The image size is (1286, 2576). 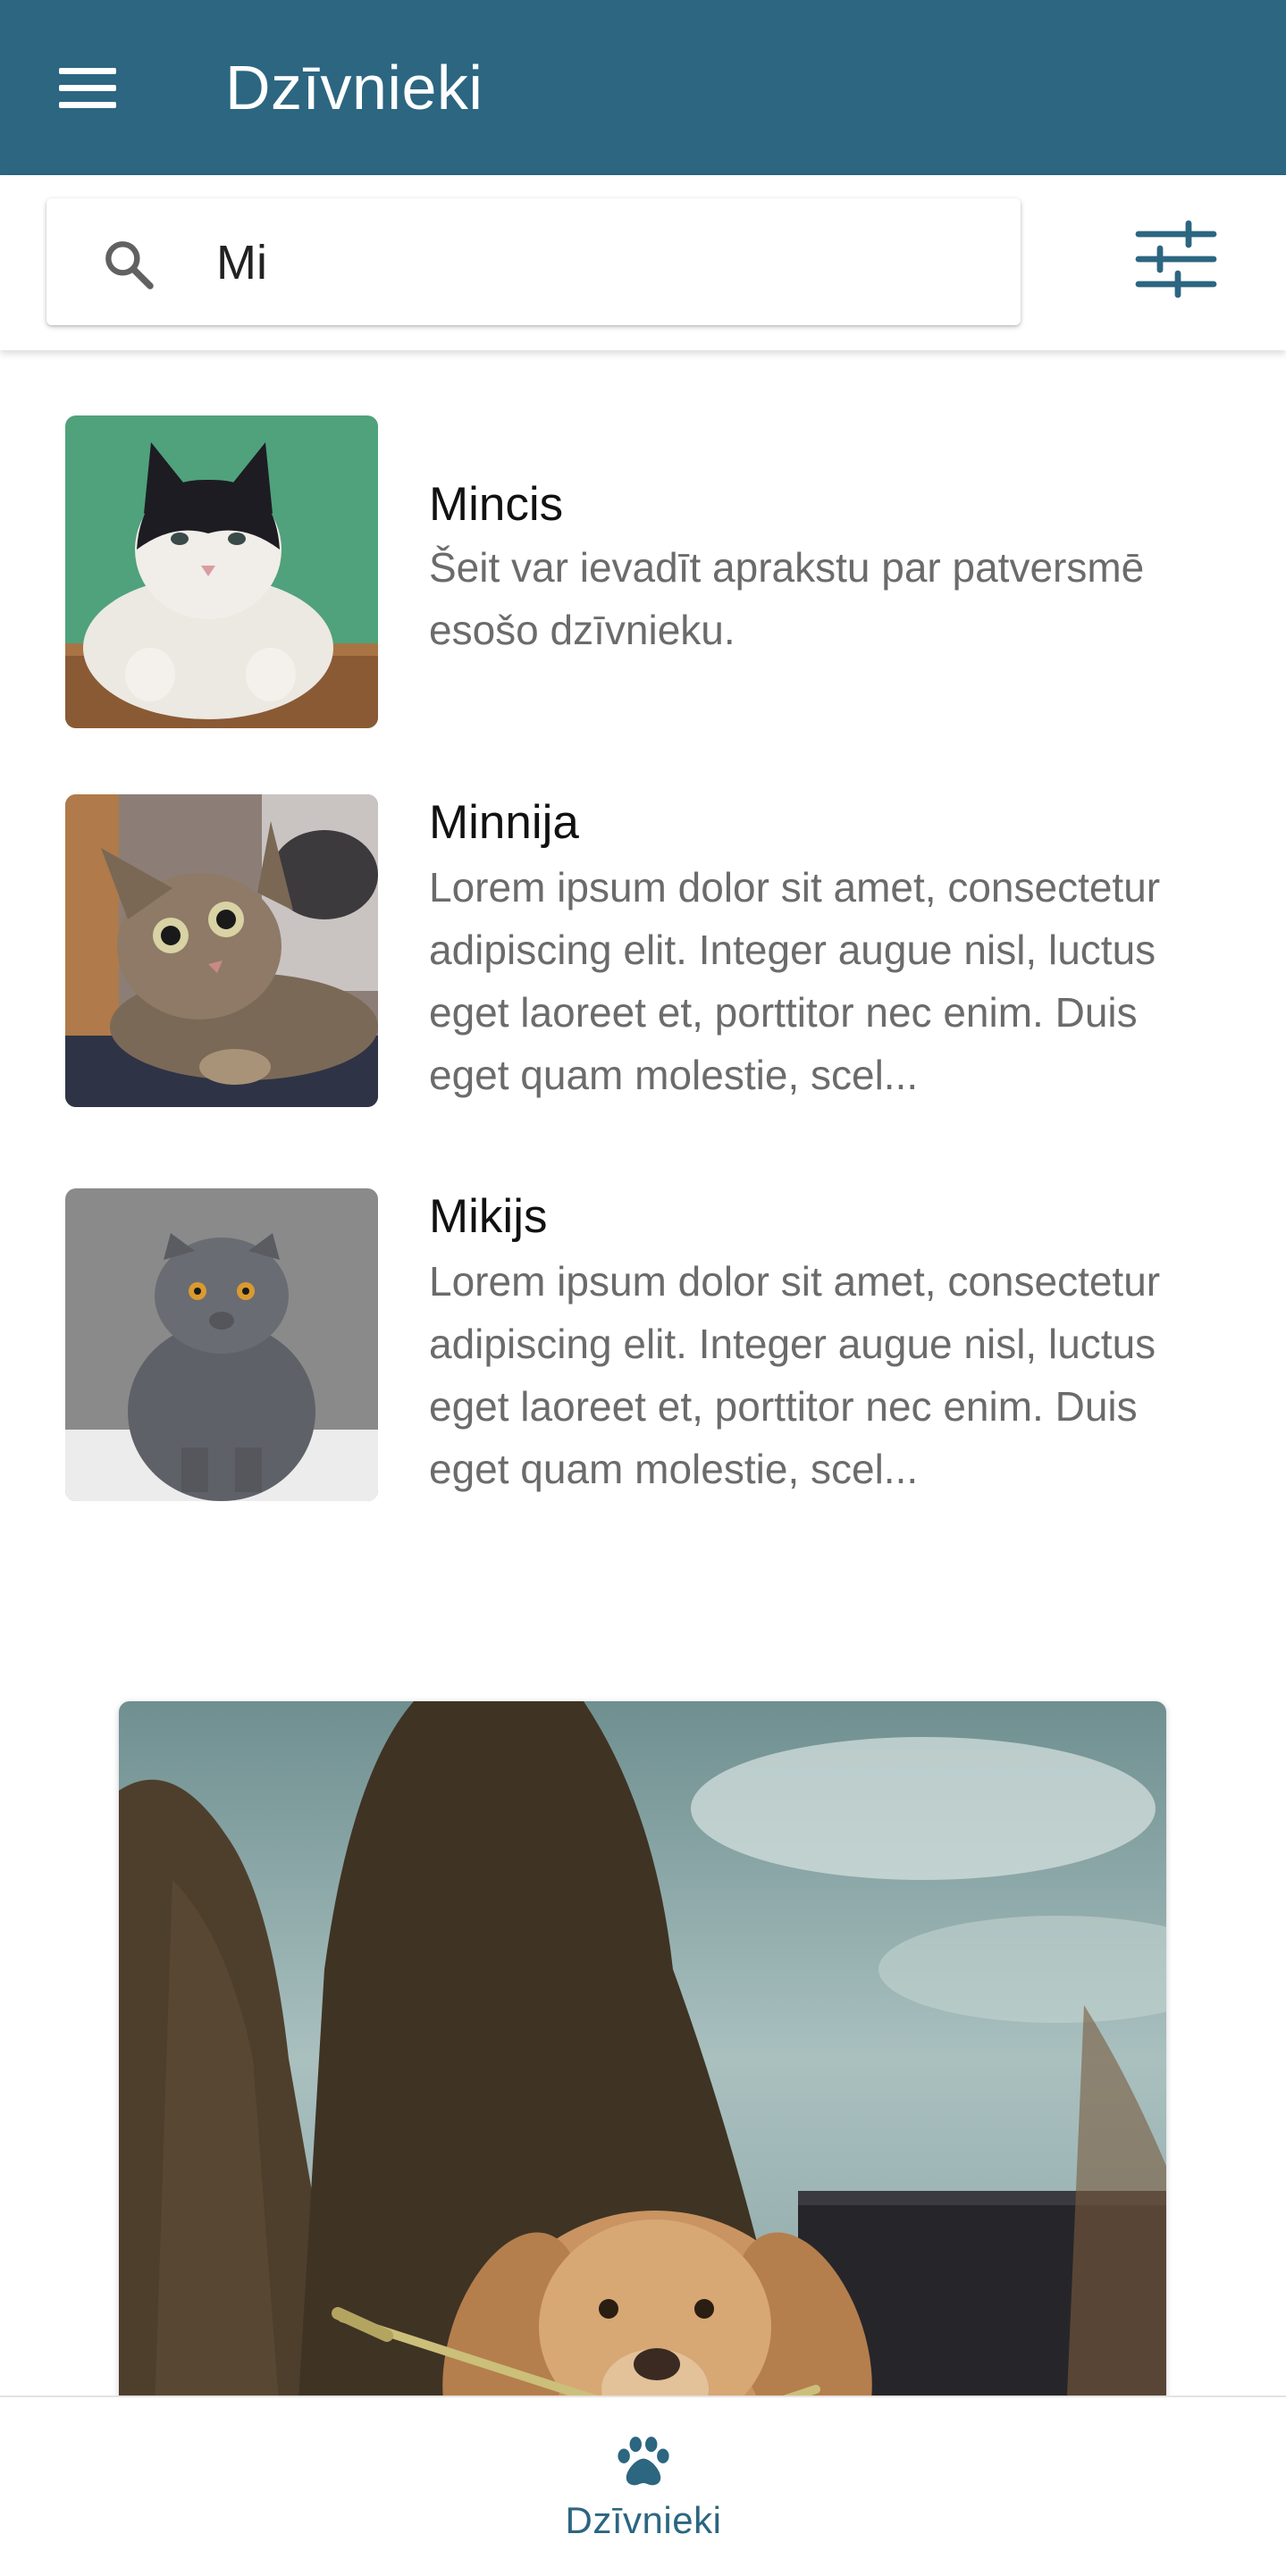 I want to click on menu-button, so click(x=87, y=87).